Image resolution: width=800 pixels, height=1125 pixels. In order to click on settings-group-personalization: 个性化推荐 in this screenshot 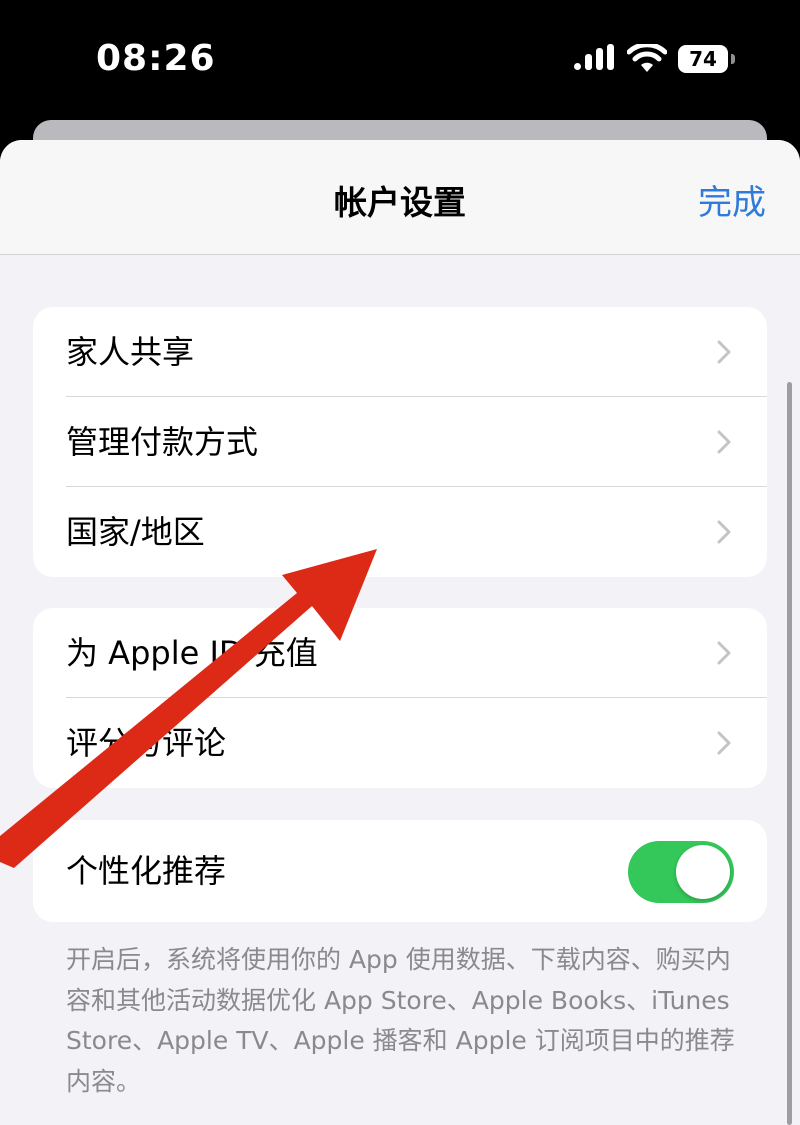, I will do `click(400, 871)`.